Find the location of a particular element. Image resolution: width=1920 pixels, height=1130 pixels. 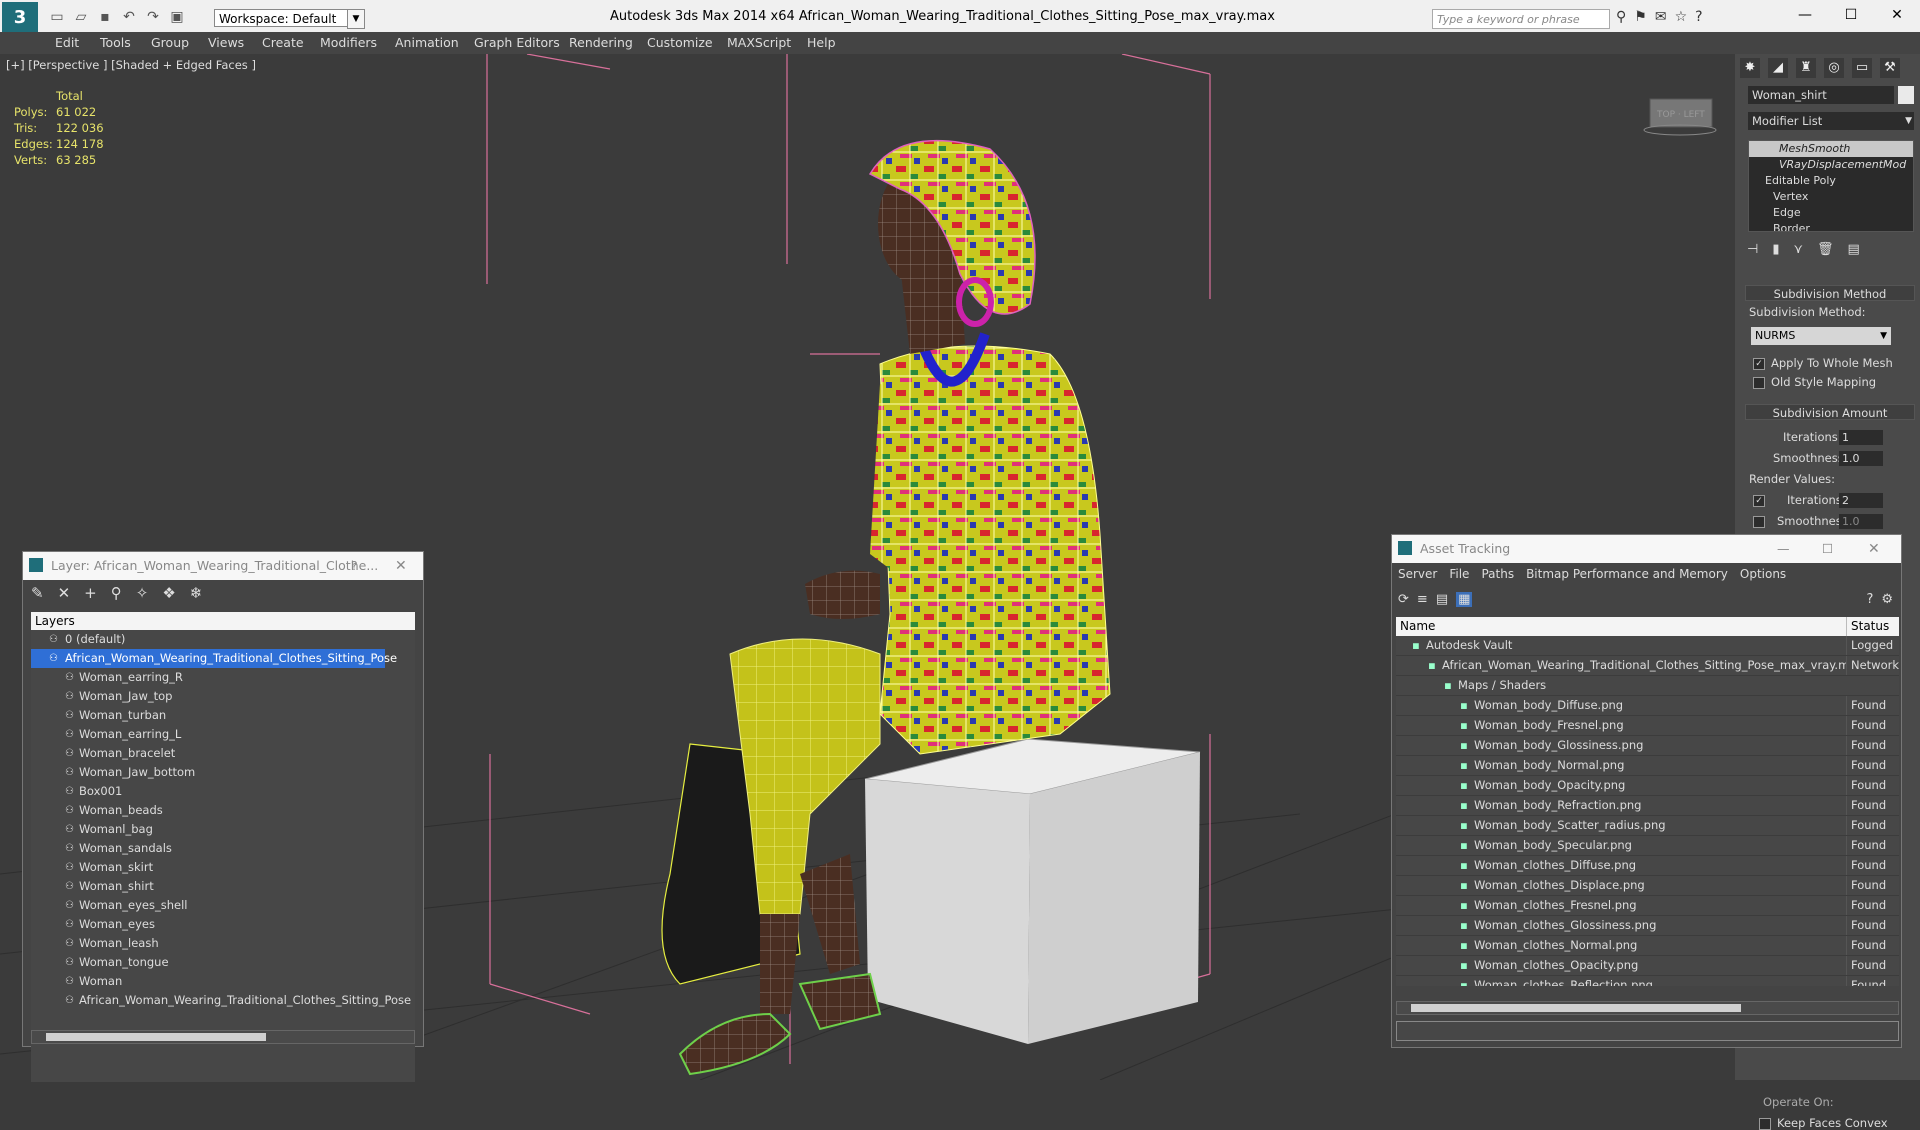

modifier-list-dropdown: Modifier List ▼ is located at coordinates (1831, 121).